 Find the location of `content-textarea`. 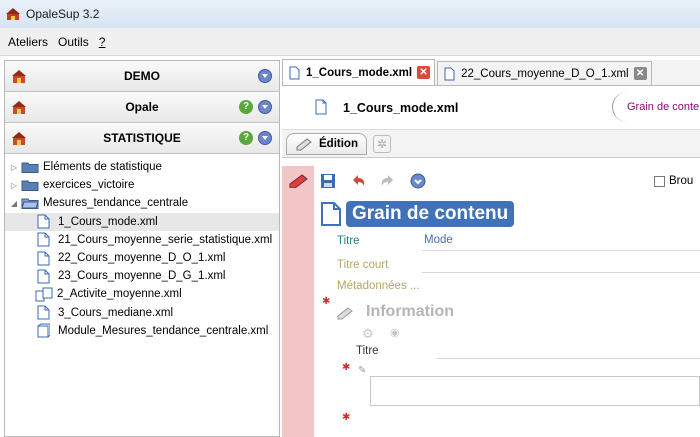

content-textarea is located at coordinates (535, 391).